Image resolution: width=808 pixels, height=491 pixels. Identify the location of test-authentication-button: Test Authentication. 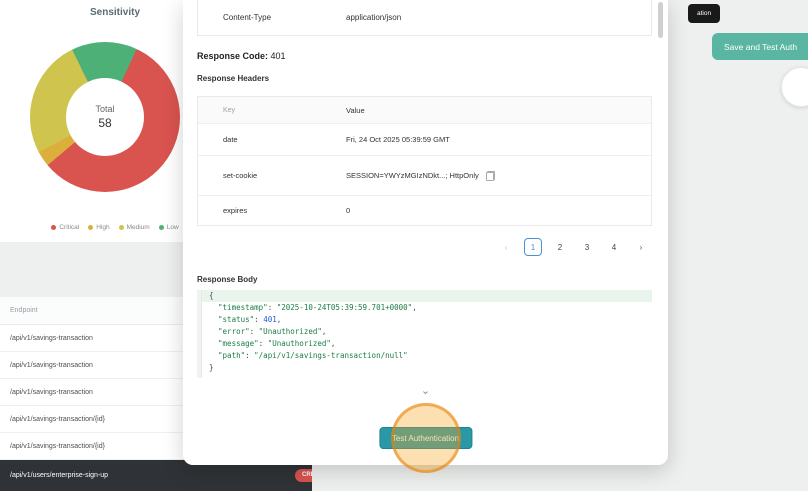
(425, 438).